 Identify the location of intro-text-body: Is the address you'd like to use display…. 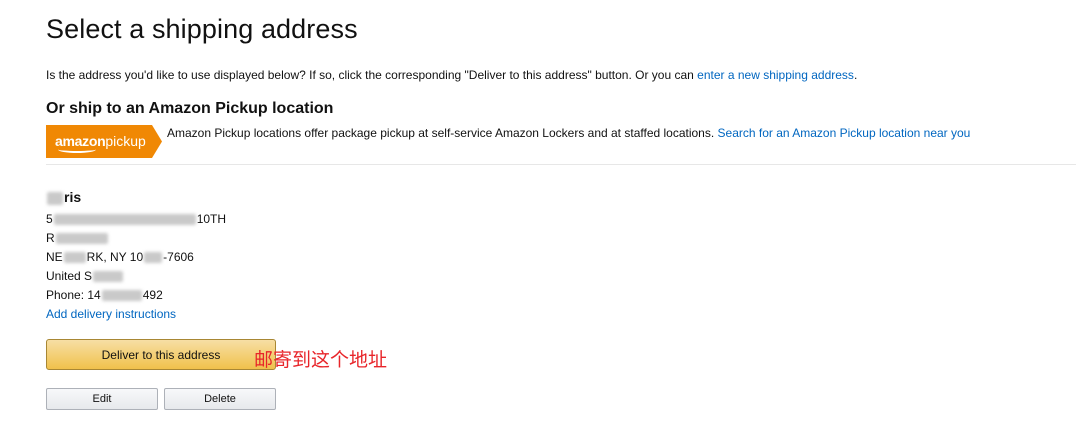
(372, 75).